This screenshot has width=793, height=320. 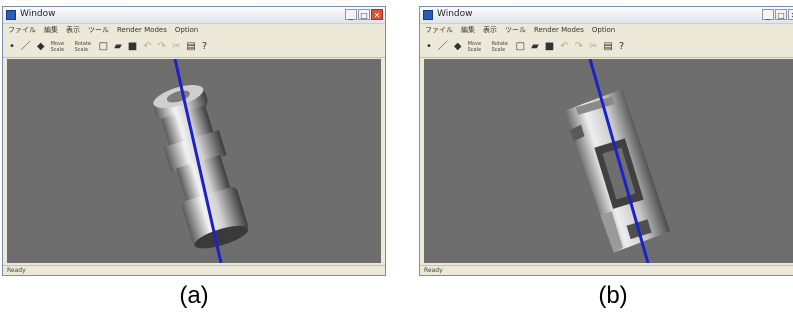 What do you see at coordinates (617, 170) in the screenshot?
I see `cut-cylinder-model` at bounding box center [617, 170].